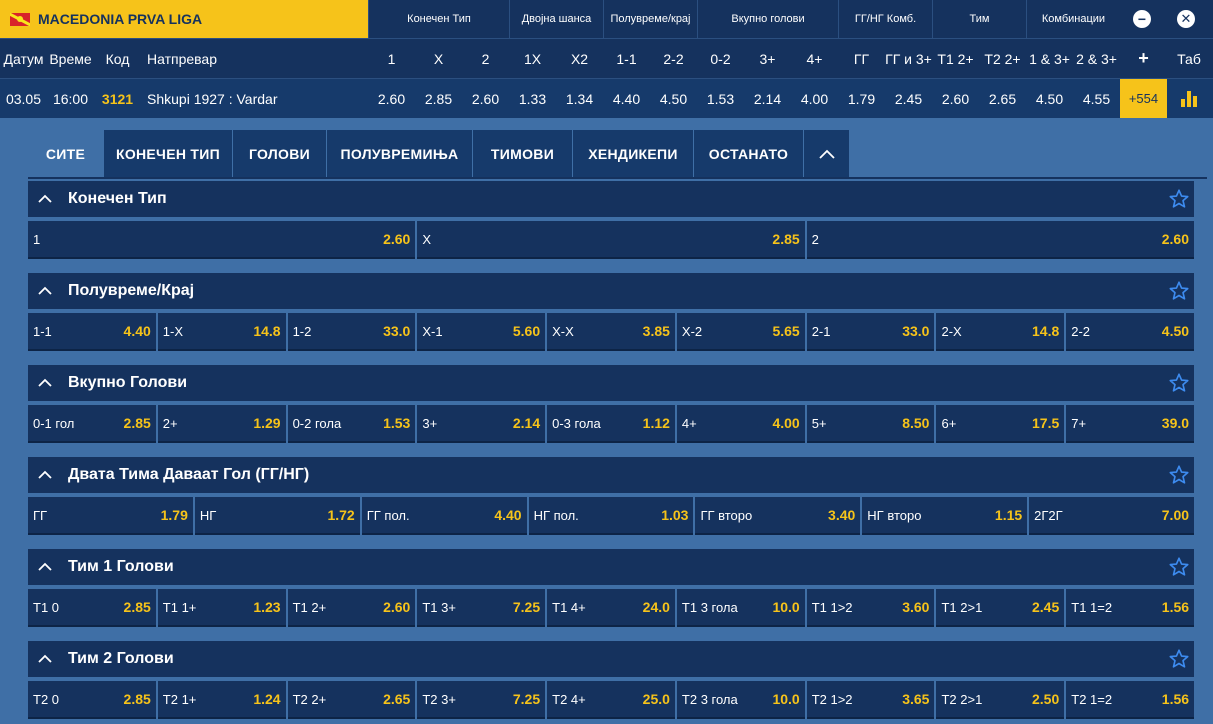  Describe the element at coordinates (400, 154) in the screenshot. I see `tab-3: ПОЛУВРЕМИЊА` at that location.